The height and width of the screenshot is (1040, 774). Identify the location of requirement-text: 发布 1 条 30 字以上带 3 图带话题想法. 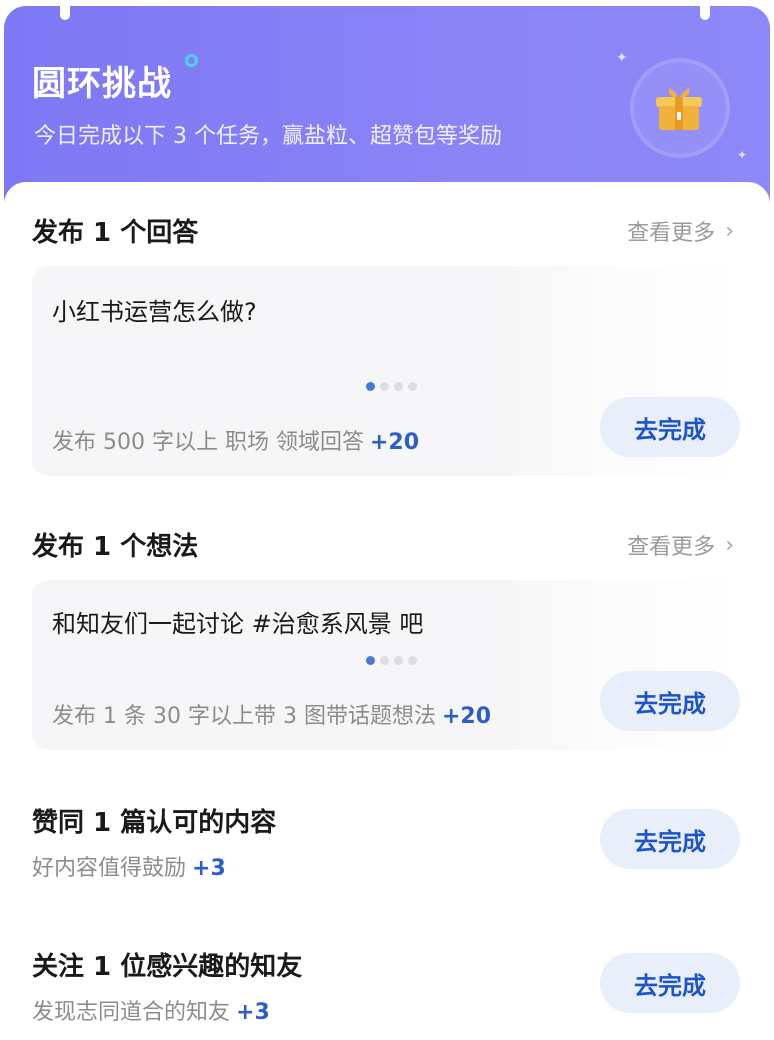
(244, 716).